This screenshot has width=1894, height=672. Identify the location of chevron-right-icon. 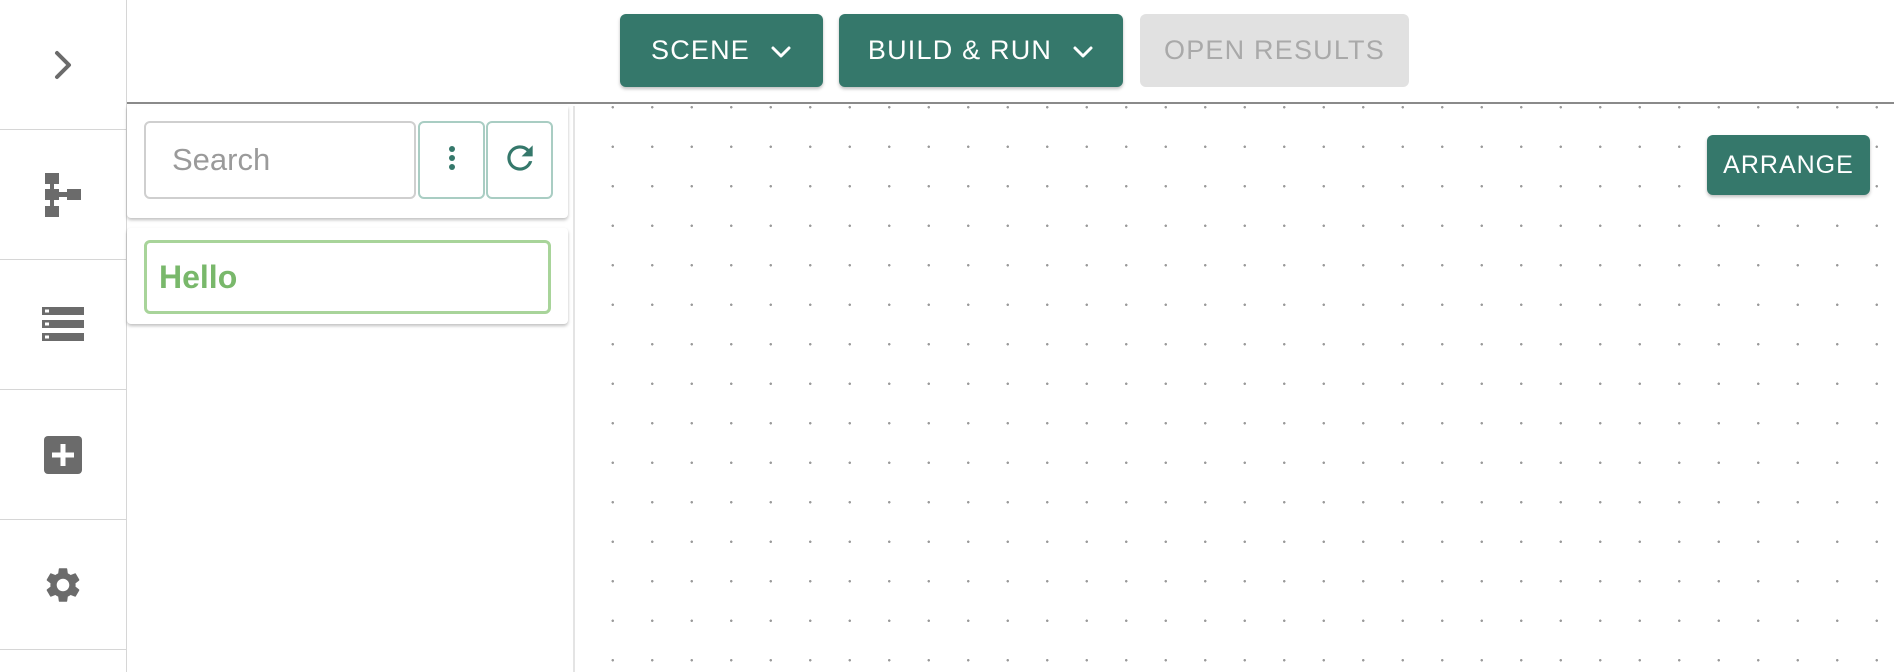
(63, 65).